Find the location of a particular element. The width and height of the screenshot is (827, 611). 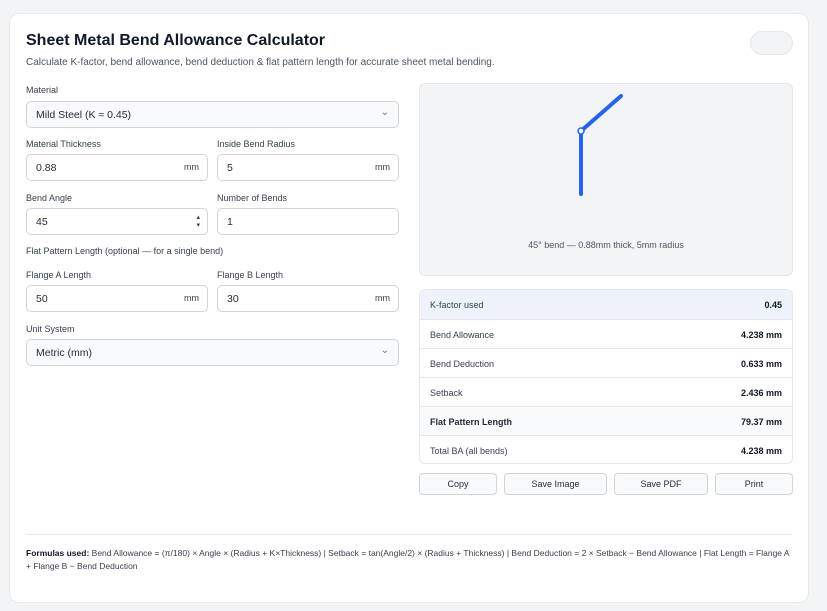

result-value: 79.37 mm is located at coordinates (761, 422).